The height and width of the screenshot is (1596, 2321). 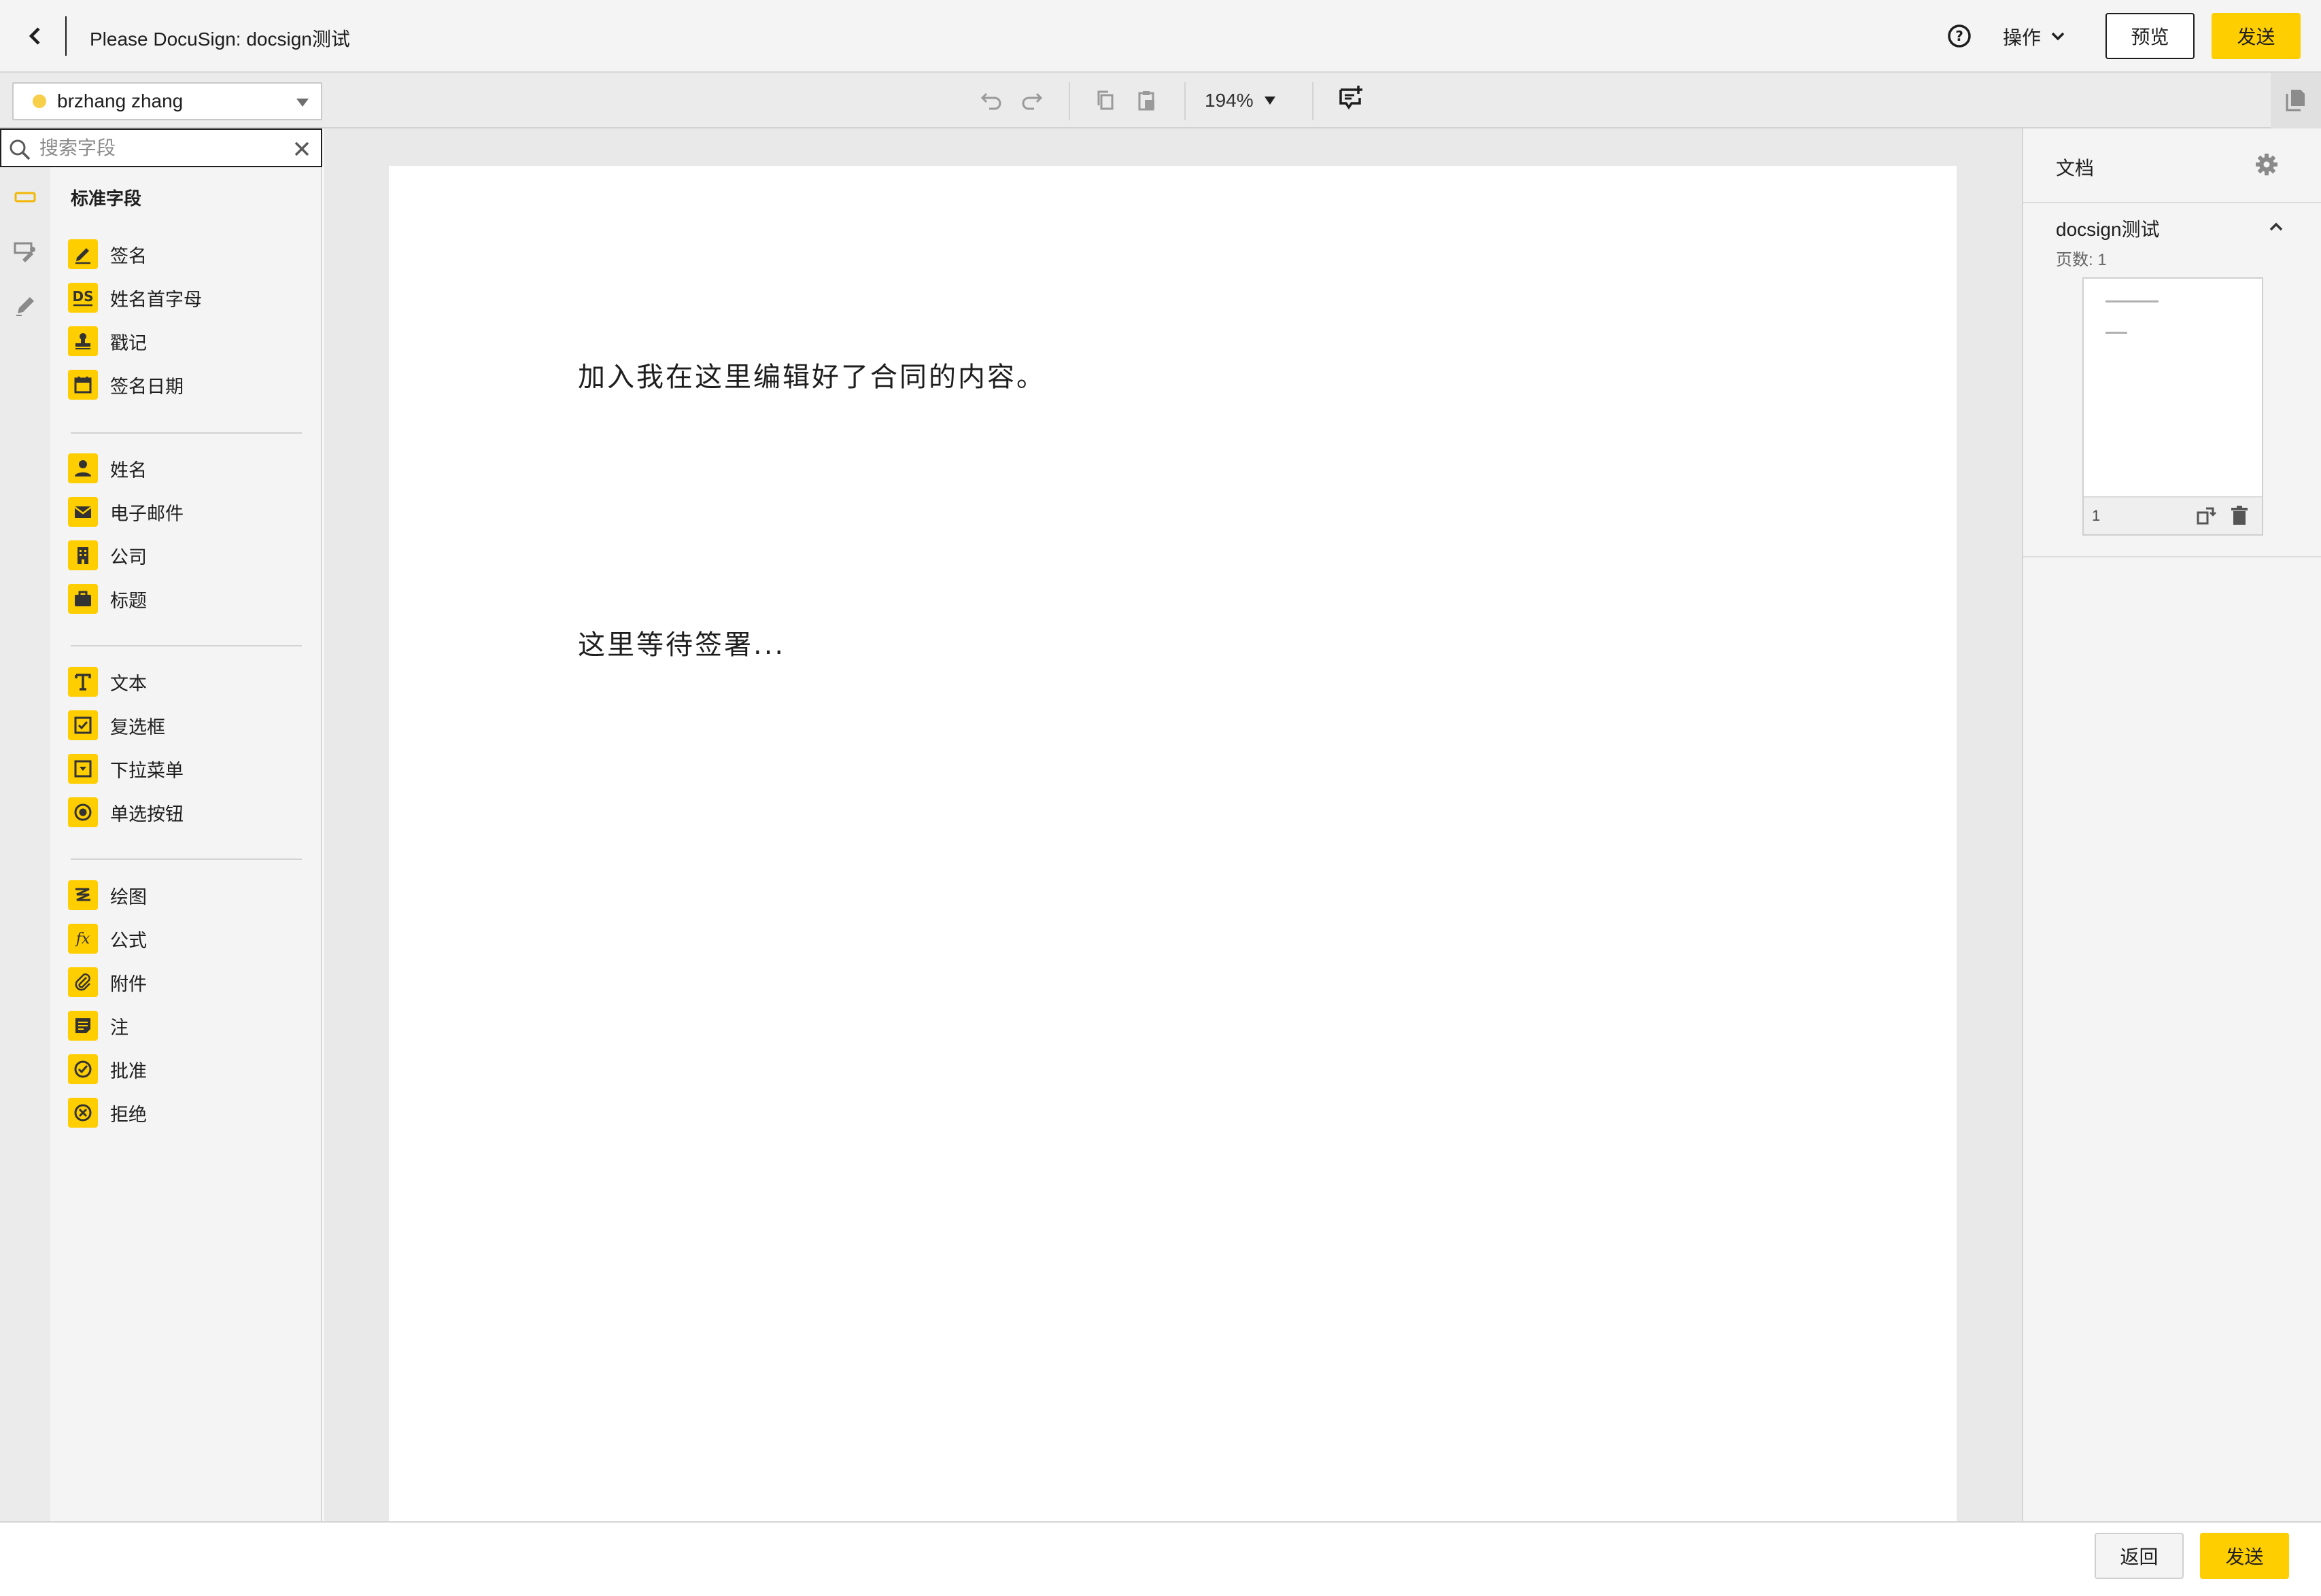 I want to click on page-title: Please DocuSign: docsign测试, so click(x=220, y=39).